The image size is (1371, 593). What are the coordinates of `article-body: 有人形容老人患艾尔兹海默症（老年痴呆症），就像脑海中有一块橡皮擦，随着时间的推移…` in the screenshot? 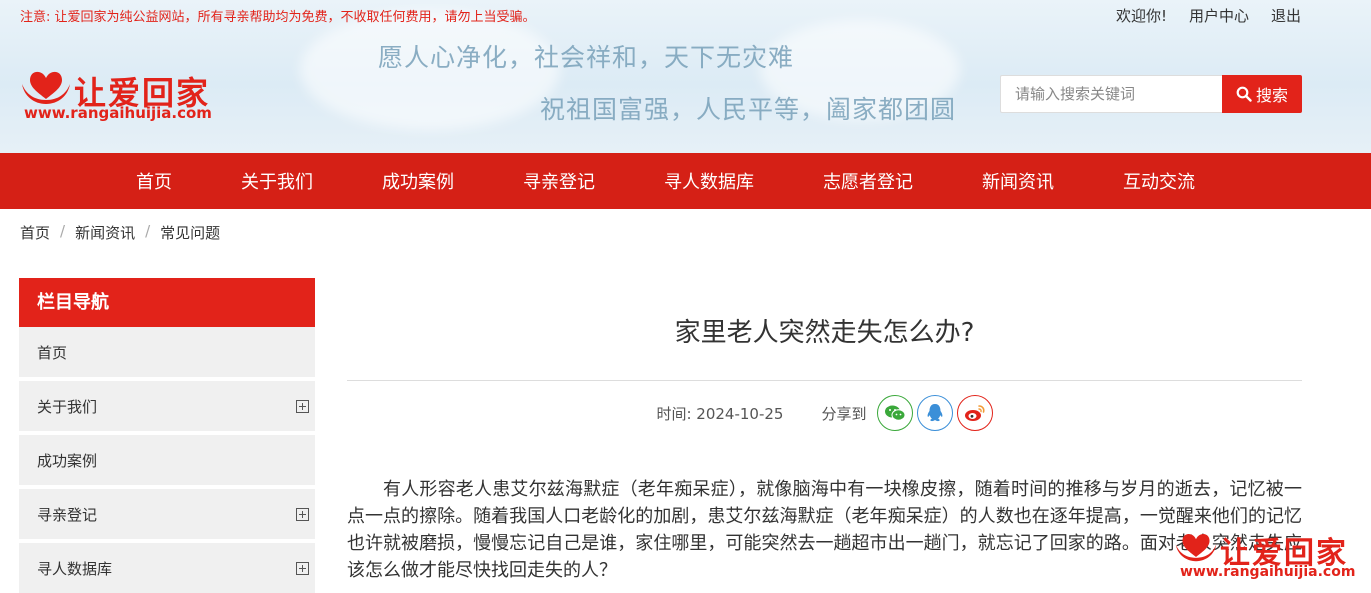 It's located at (824, 530).